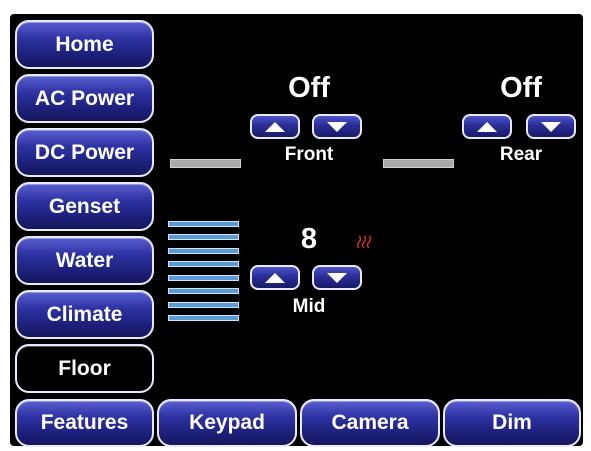  I want to click on nav-ac-power-button: AC Power, so click(84, 98).